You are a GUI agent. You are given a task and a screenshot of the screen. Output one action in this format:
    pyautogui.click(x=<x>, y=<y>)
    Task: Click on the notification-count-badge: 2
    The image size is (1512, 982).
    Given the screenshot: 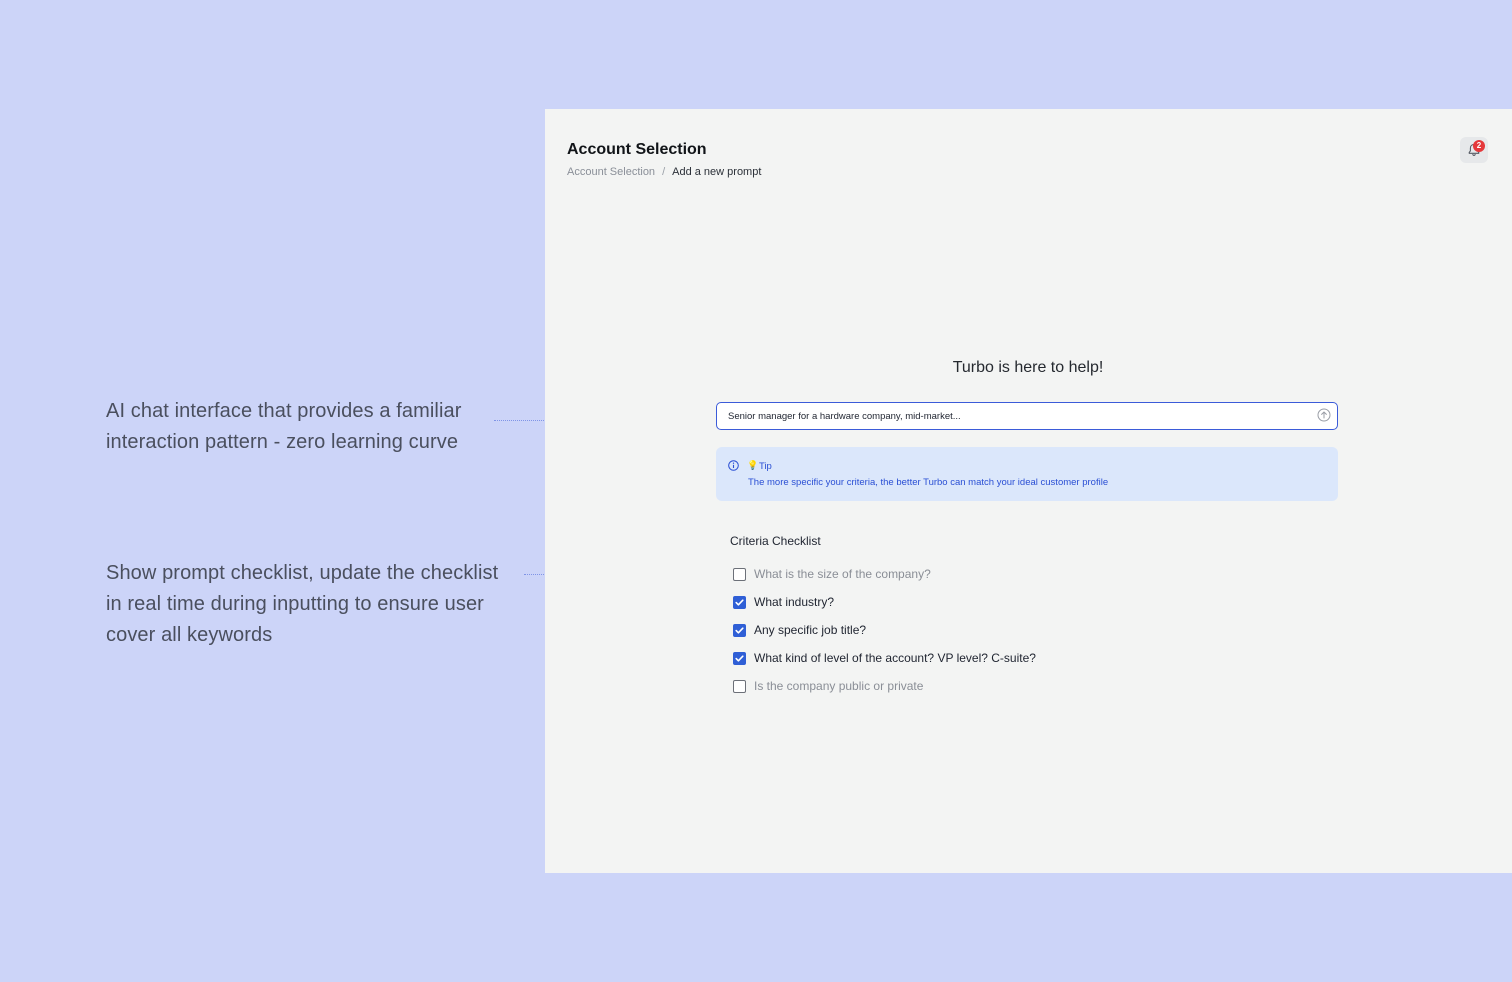 What is the action you would take?
    pyautogui.click(x=1479, y=146)
    